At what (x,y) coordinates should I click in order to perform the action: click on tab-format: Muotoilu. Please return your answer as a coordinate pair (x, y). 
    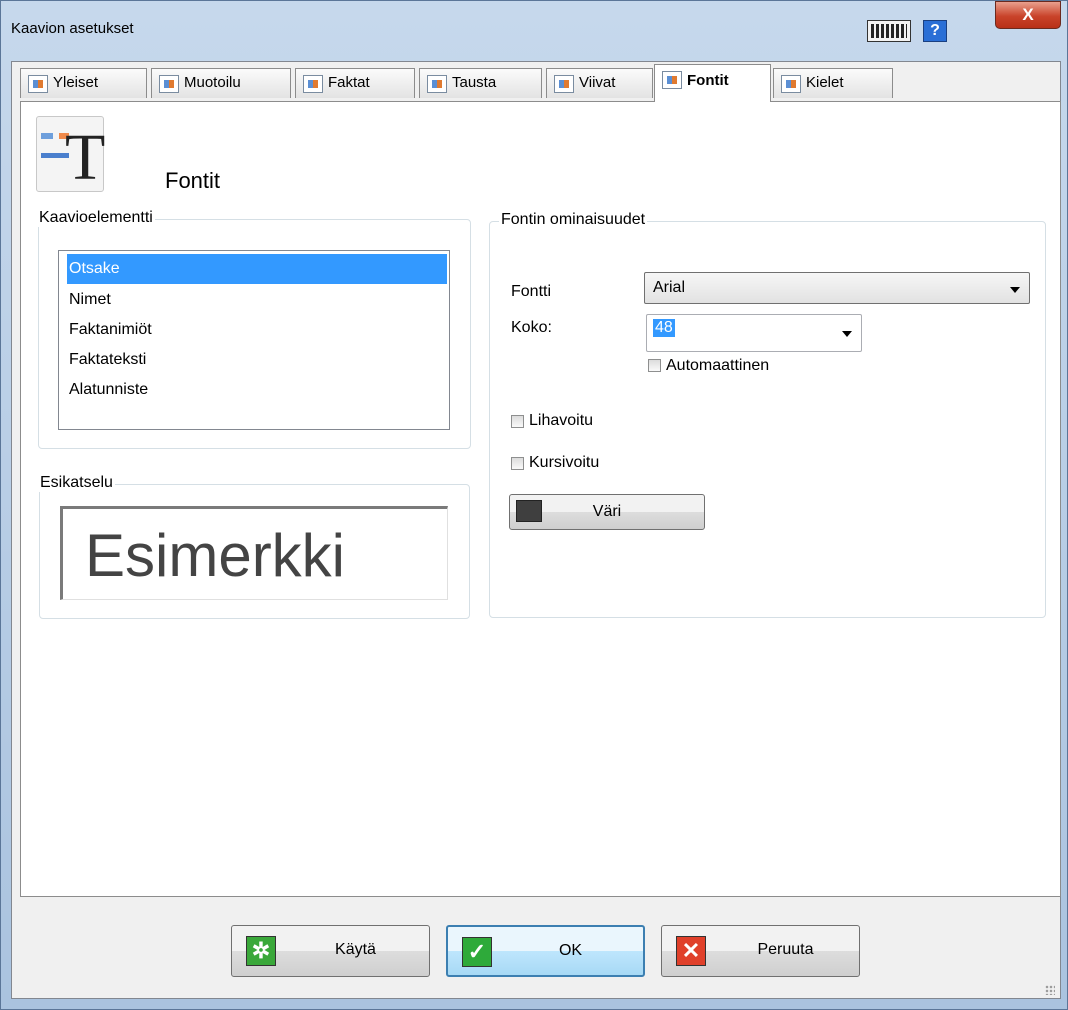
    Looking at the image, I should click on (221, 83).